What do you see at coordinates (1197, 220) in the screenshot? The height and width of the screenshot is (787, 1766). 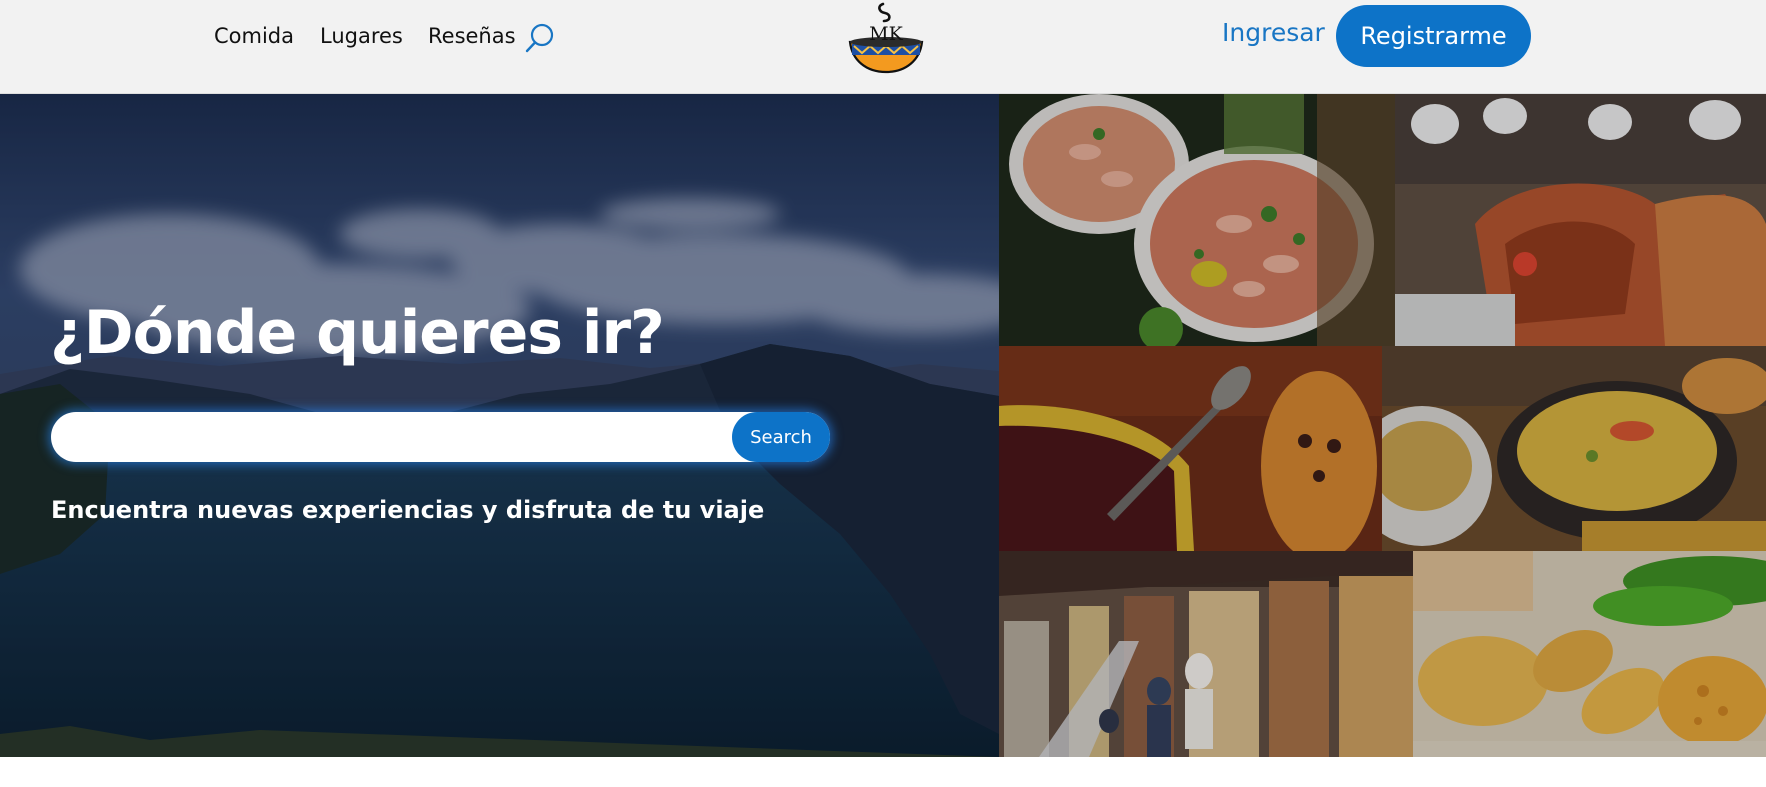 I see `shrimp-ceviche-photo` at bounding box center [1197, 220].